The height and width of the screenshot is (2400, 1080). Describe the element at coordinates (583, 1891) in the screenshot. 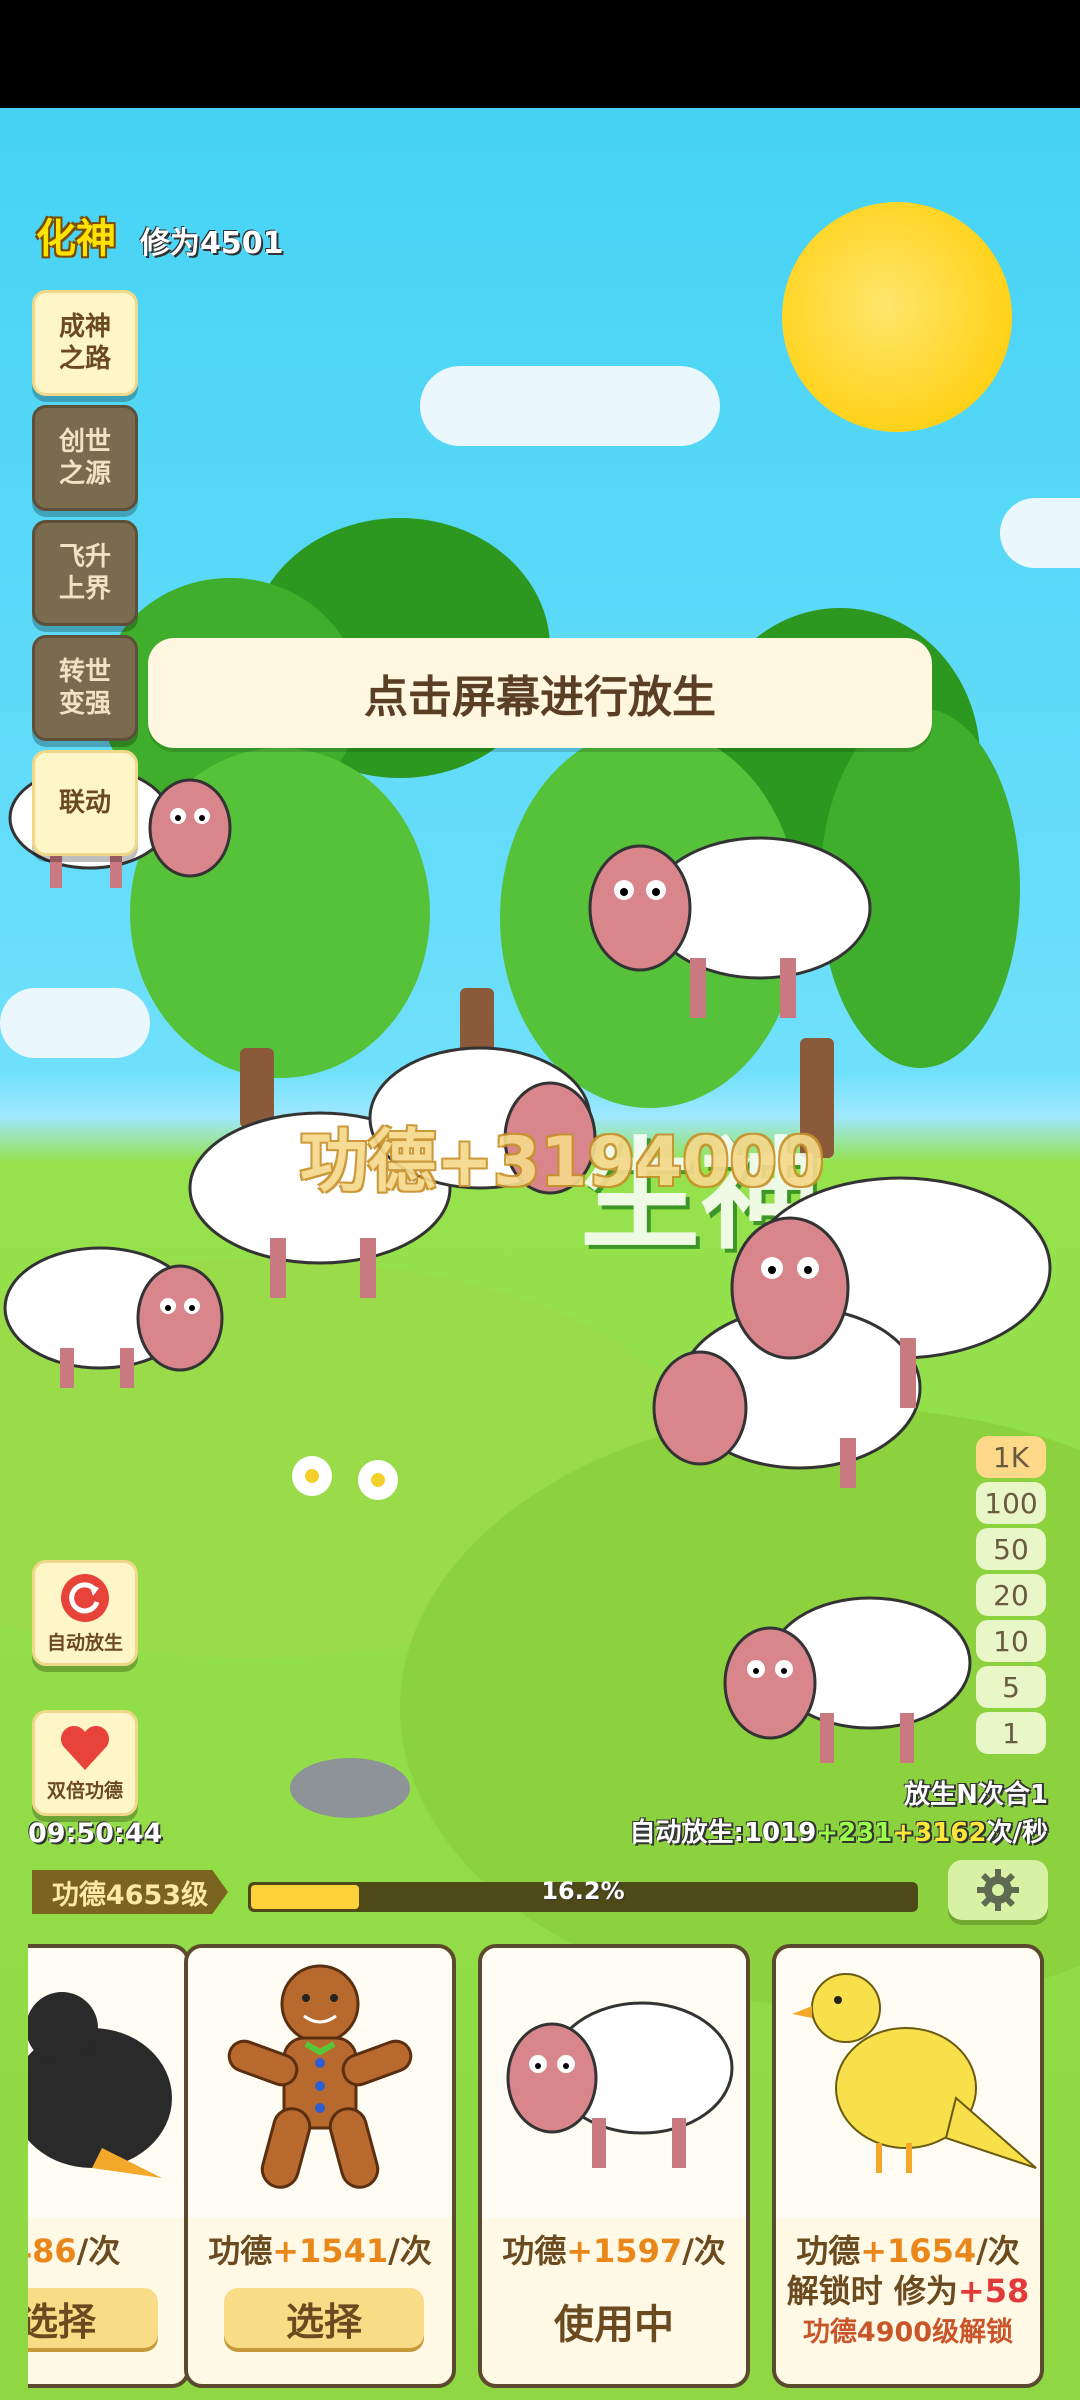

I see `merit-progress-text: 16.2%` at that location.